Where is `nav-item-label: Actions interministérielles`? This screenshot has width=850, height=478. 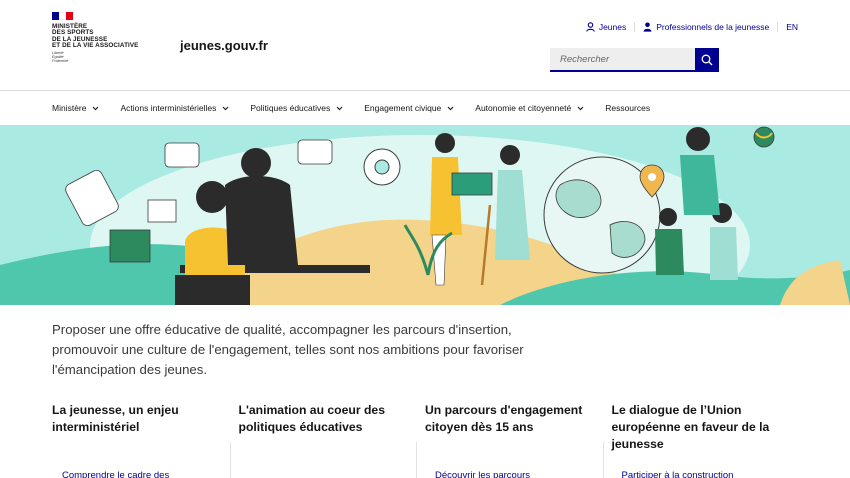 nav-item-label: Actions interministérielles is located at coordinates (168, 108).